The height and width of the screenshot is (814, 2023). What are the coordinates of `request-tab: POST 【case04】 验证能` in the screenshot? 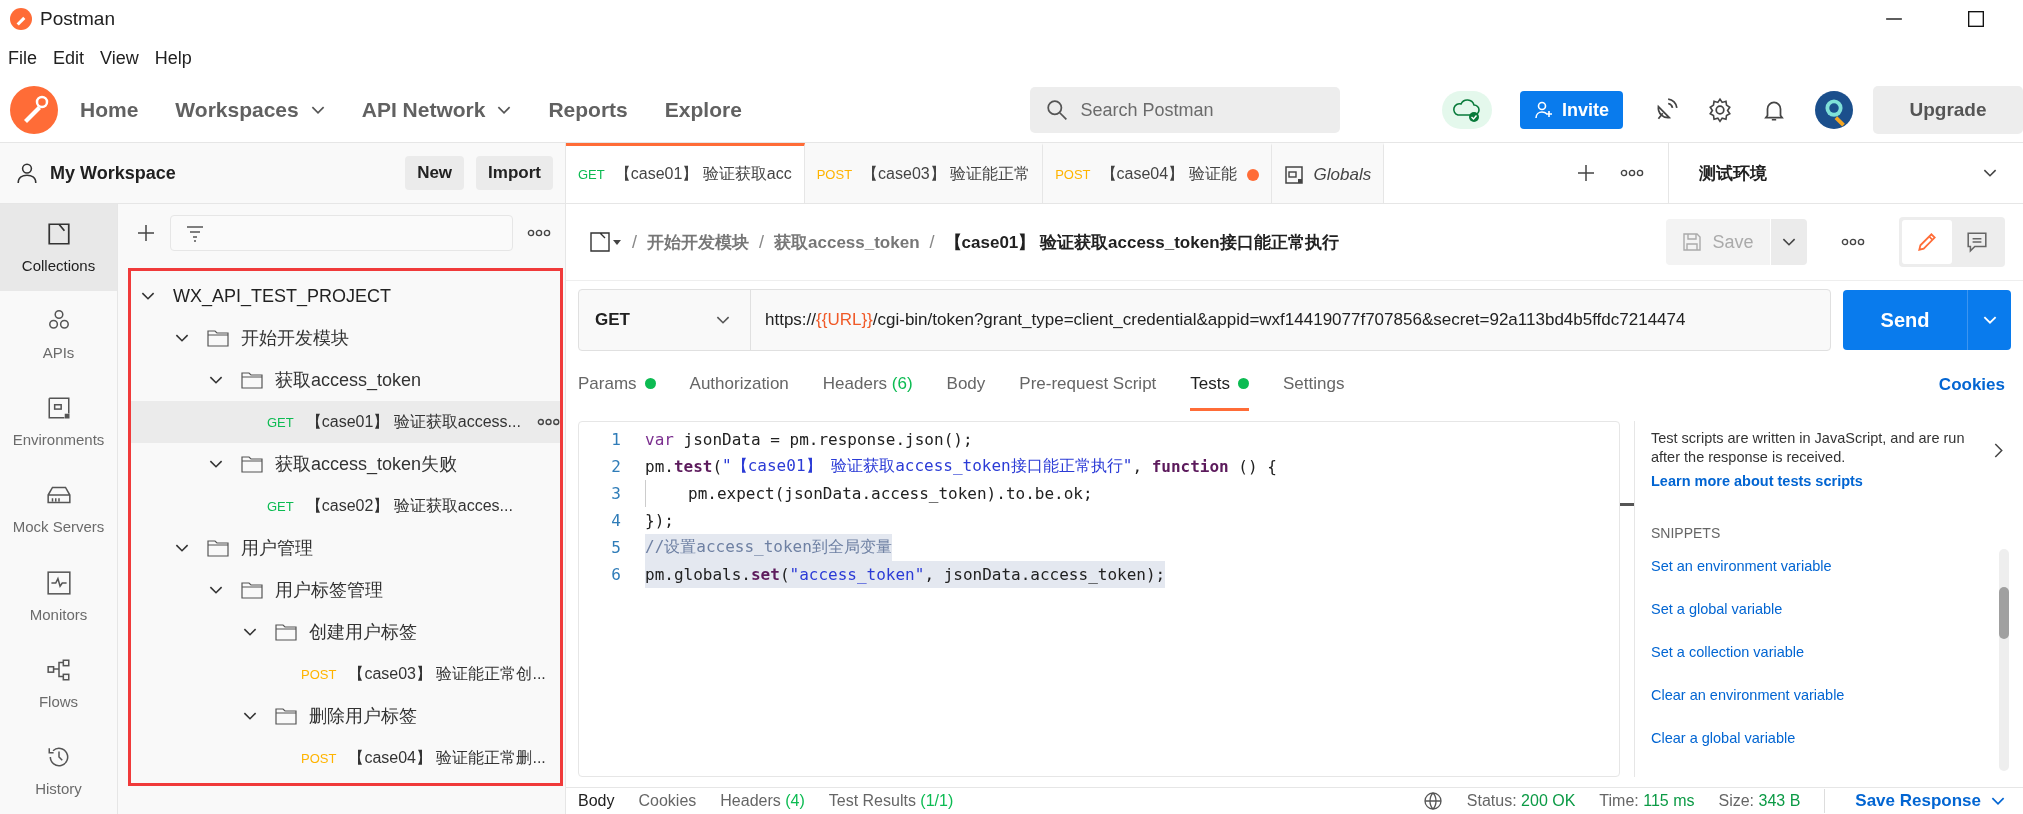 It's located at (1157, 173).